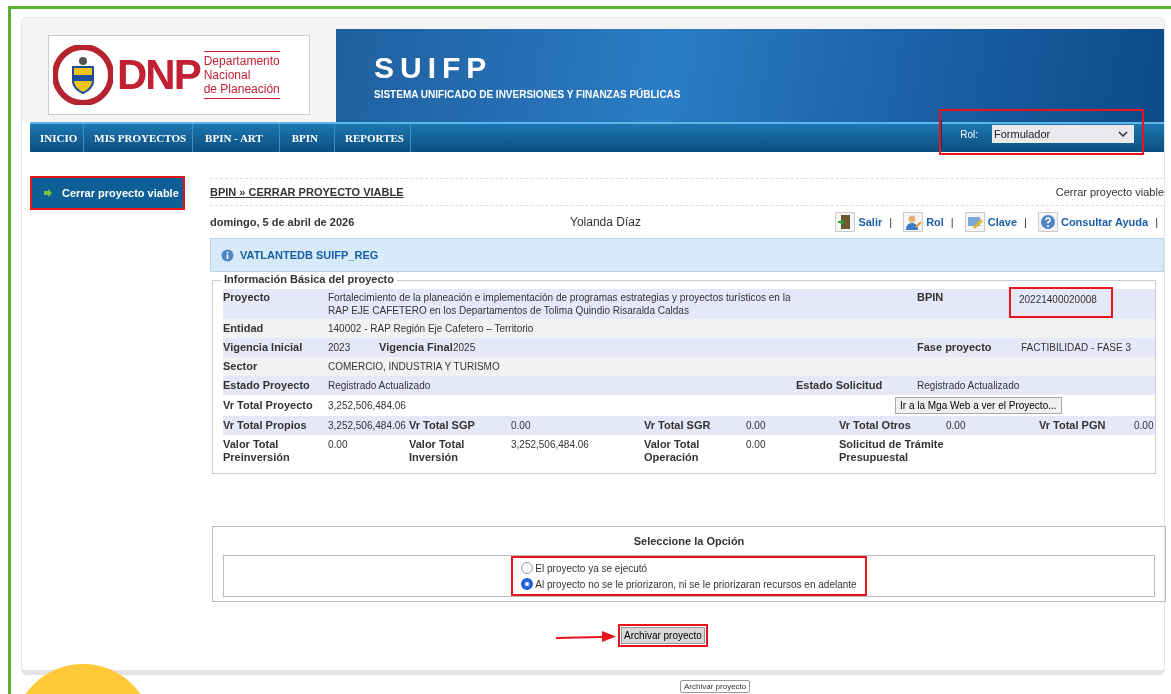  Describe the element at coordinates (307, 192) in the screenshot. I see `breadcrumb-link: BPIN » CERRAR PROYECTO VIABLE` at that location.